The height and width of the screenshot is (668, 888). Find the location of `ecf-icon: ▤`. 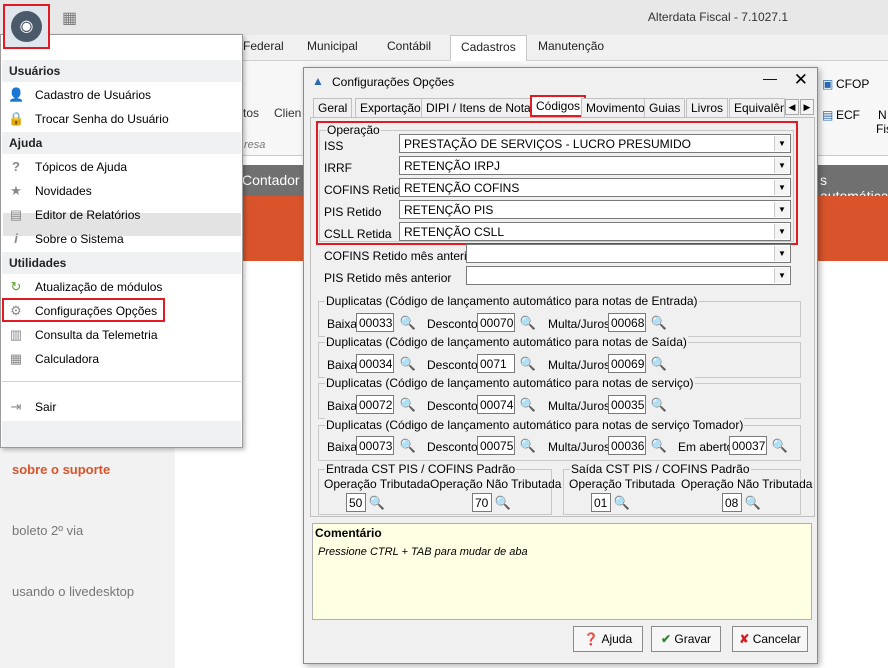

ecf-icon: ▤ is located at coordinates (827, 115).